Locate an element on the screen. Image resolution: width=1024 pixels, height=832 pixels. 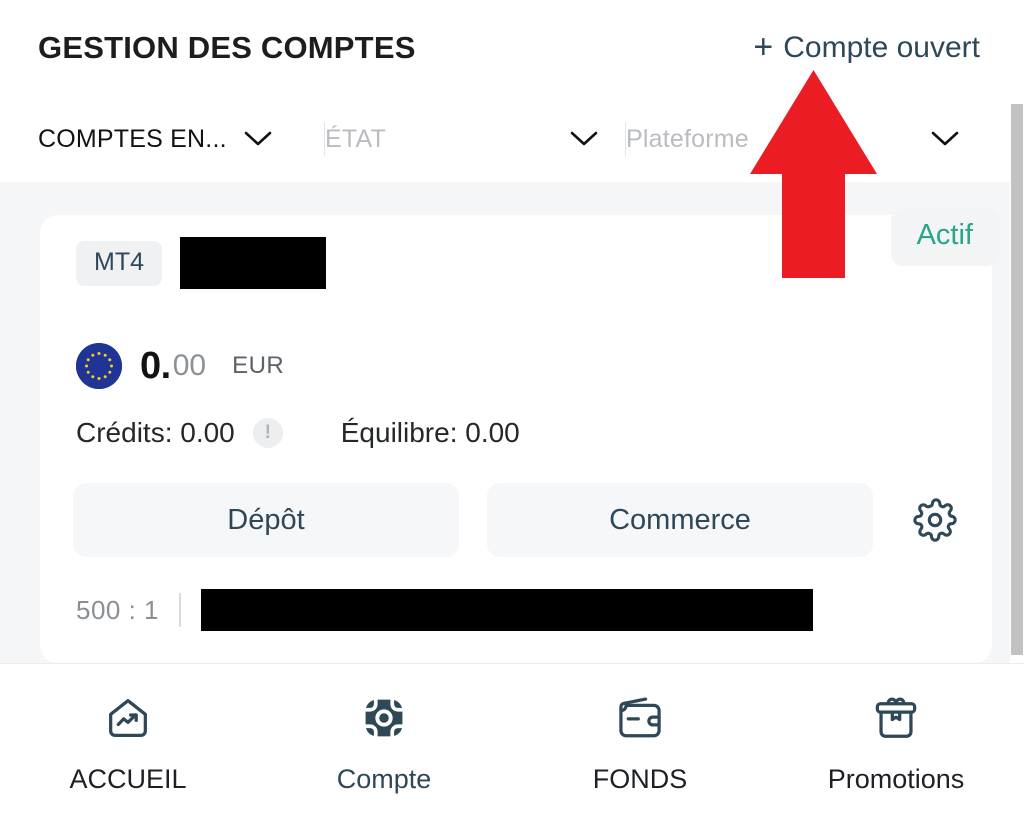
plus-icon: + is located at coordinates (763, 47).